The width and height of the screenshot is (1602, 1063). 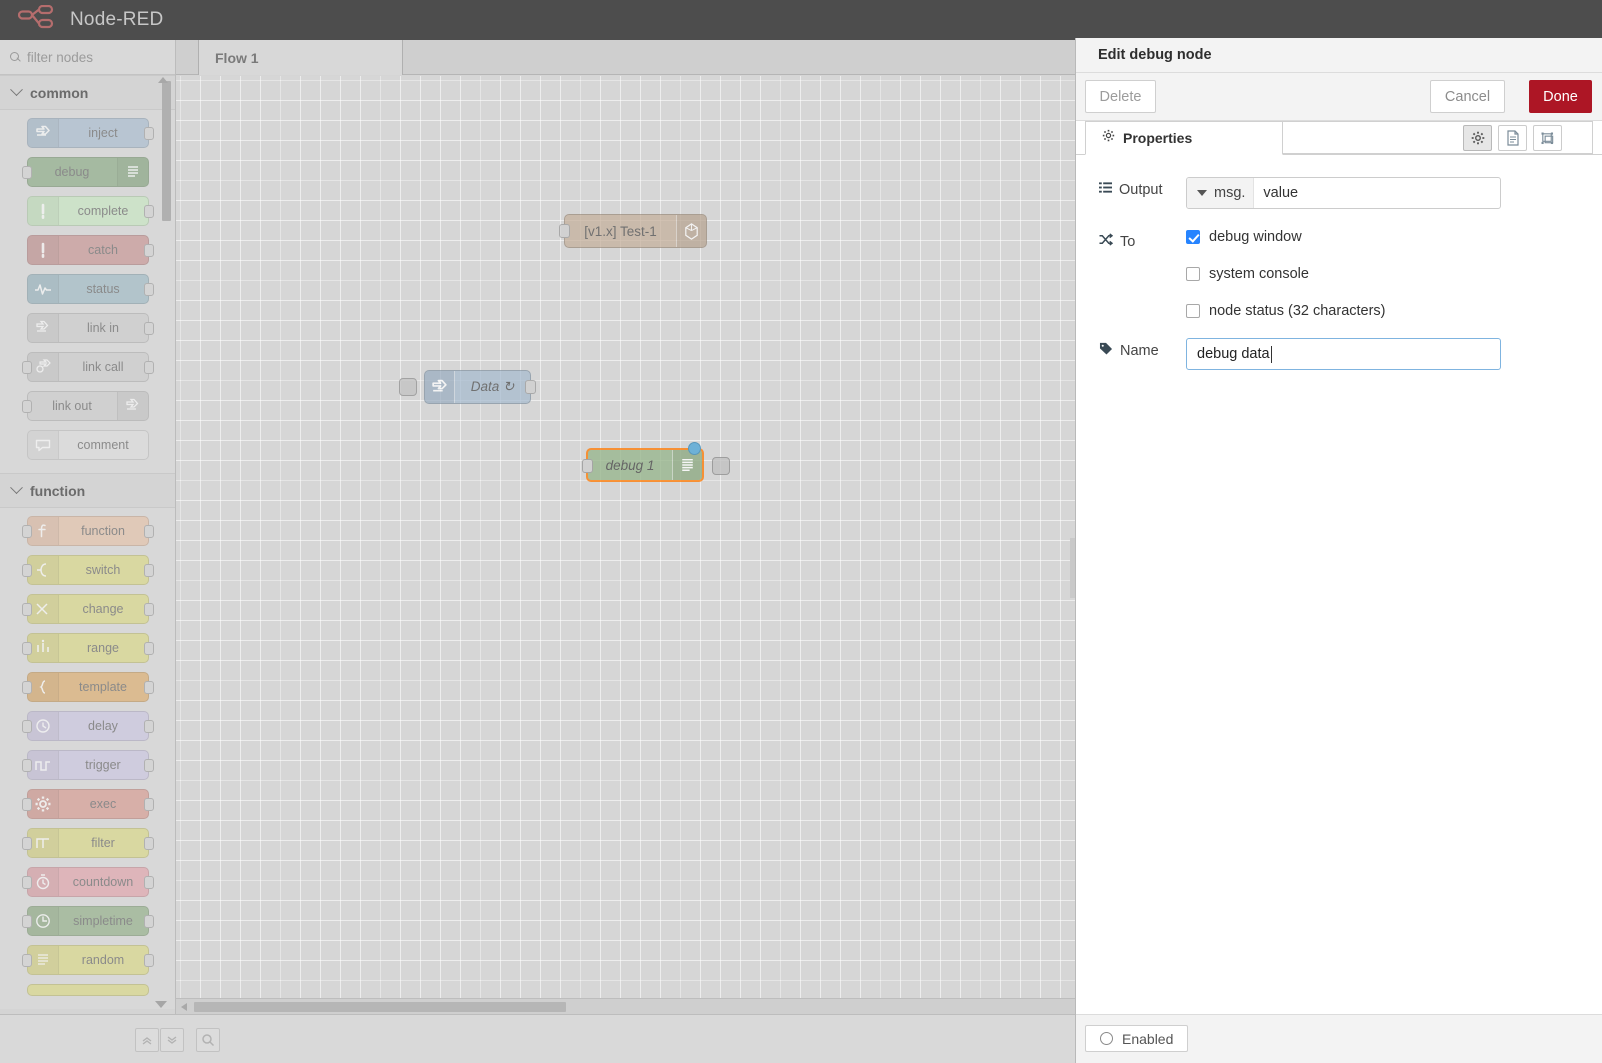 I want to click on palette-node-countdown: countdown, so click(x=87, y=882).